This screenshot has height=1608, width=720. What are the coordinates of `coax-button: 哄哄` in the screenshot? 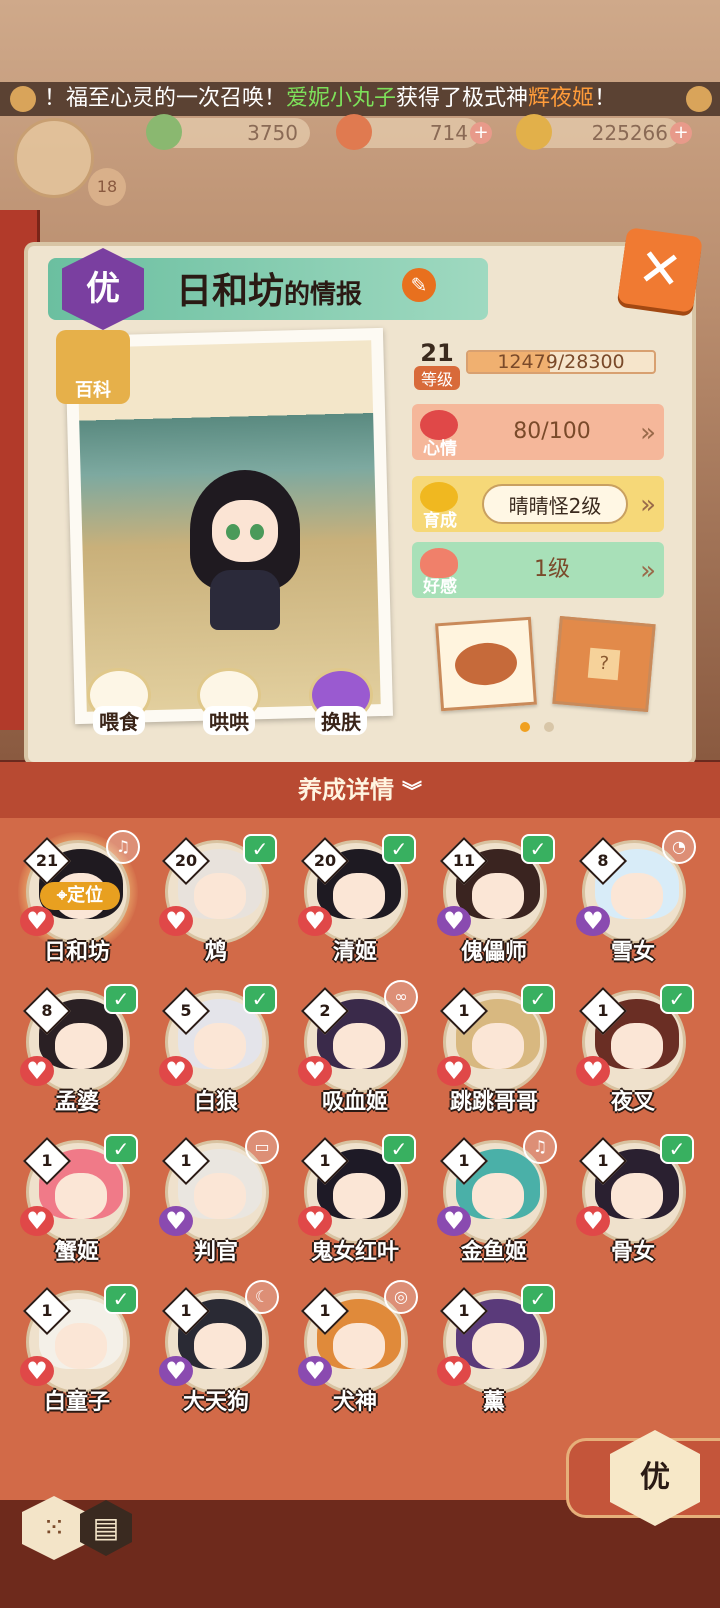 It's located at (229, 702).